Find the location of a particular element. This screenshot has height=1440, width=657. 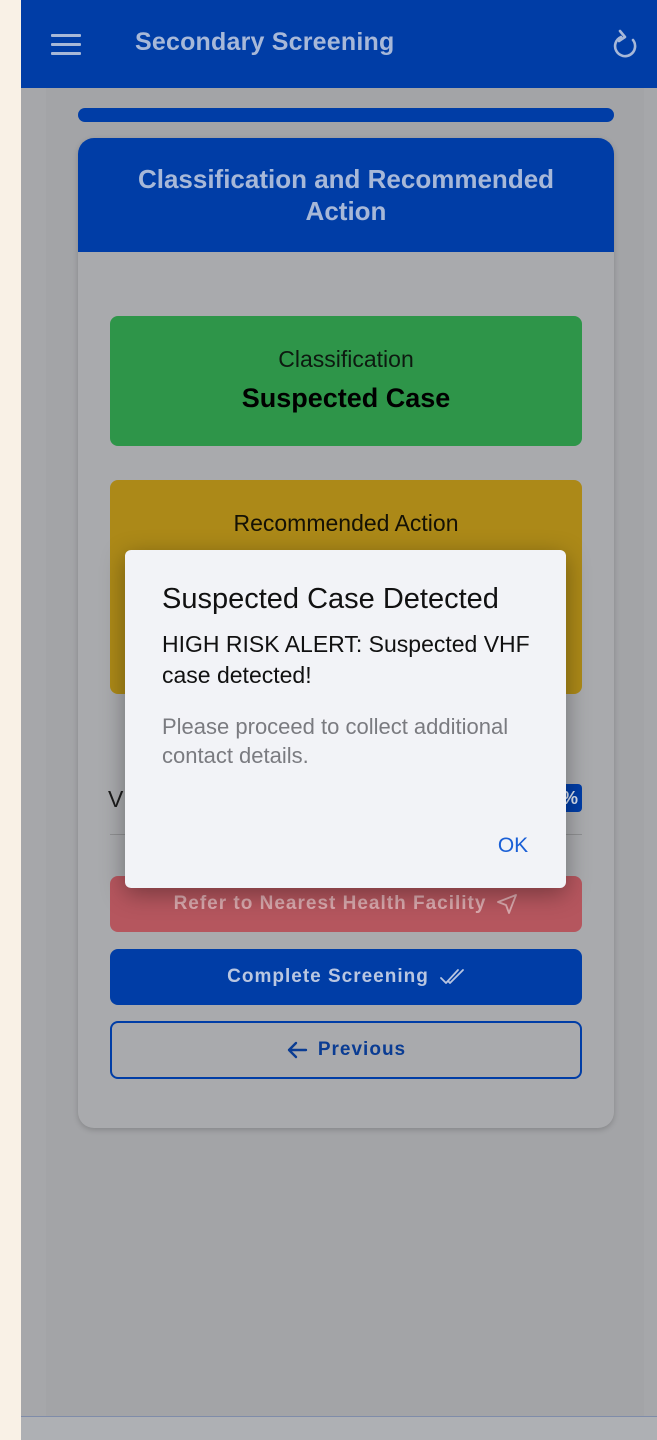

complete-screening-button: Complete Screening is located at coordinates (346, 977).